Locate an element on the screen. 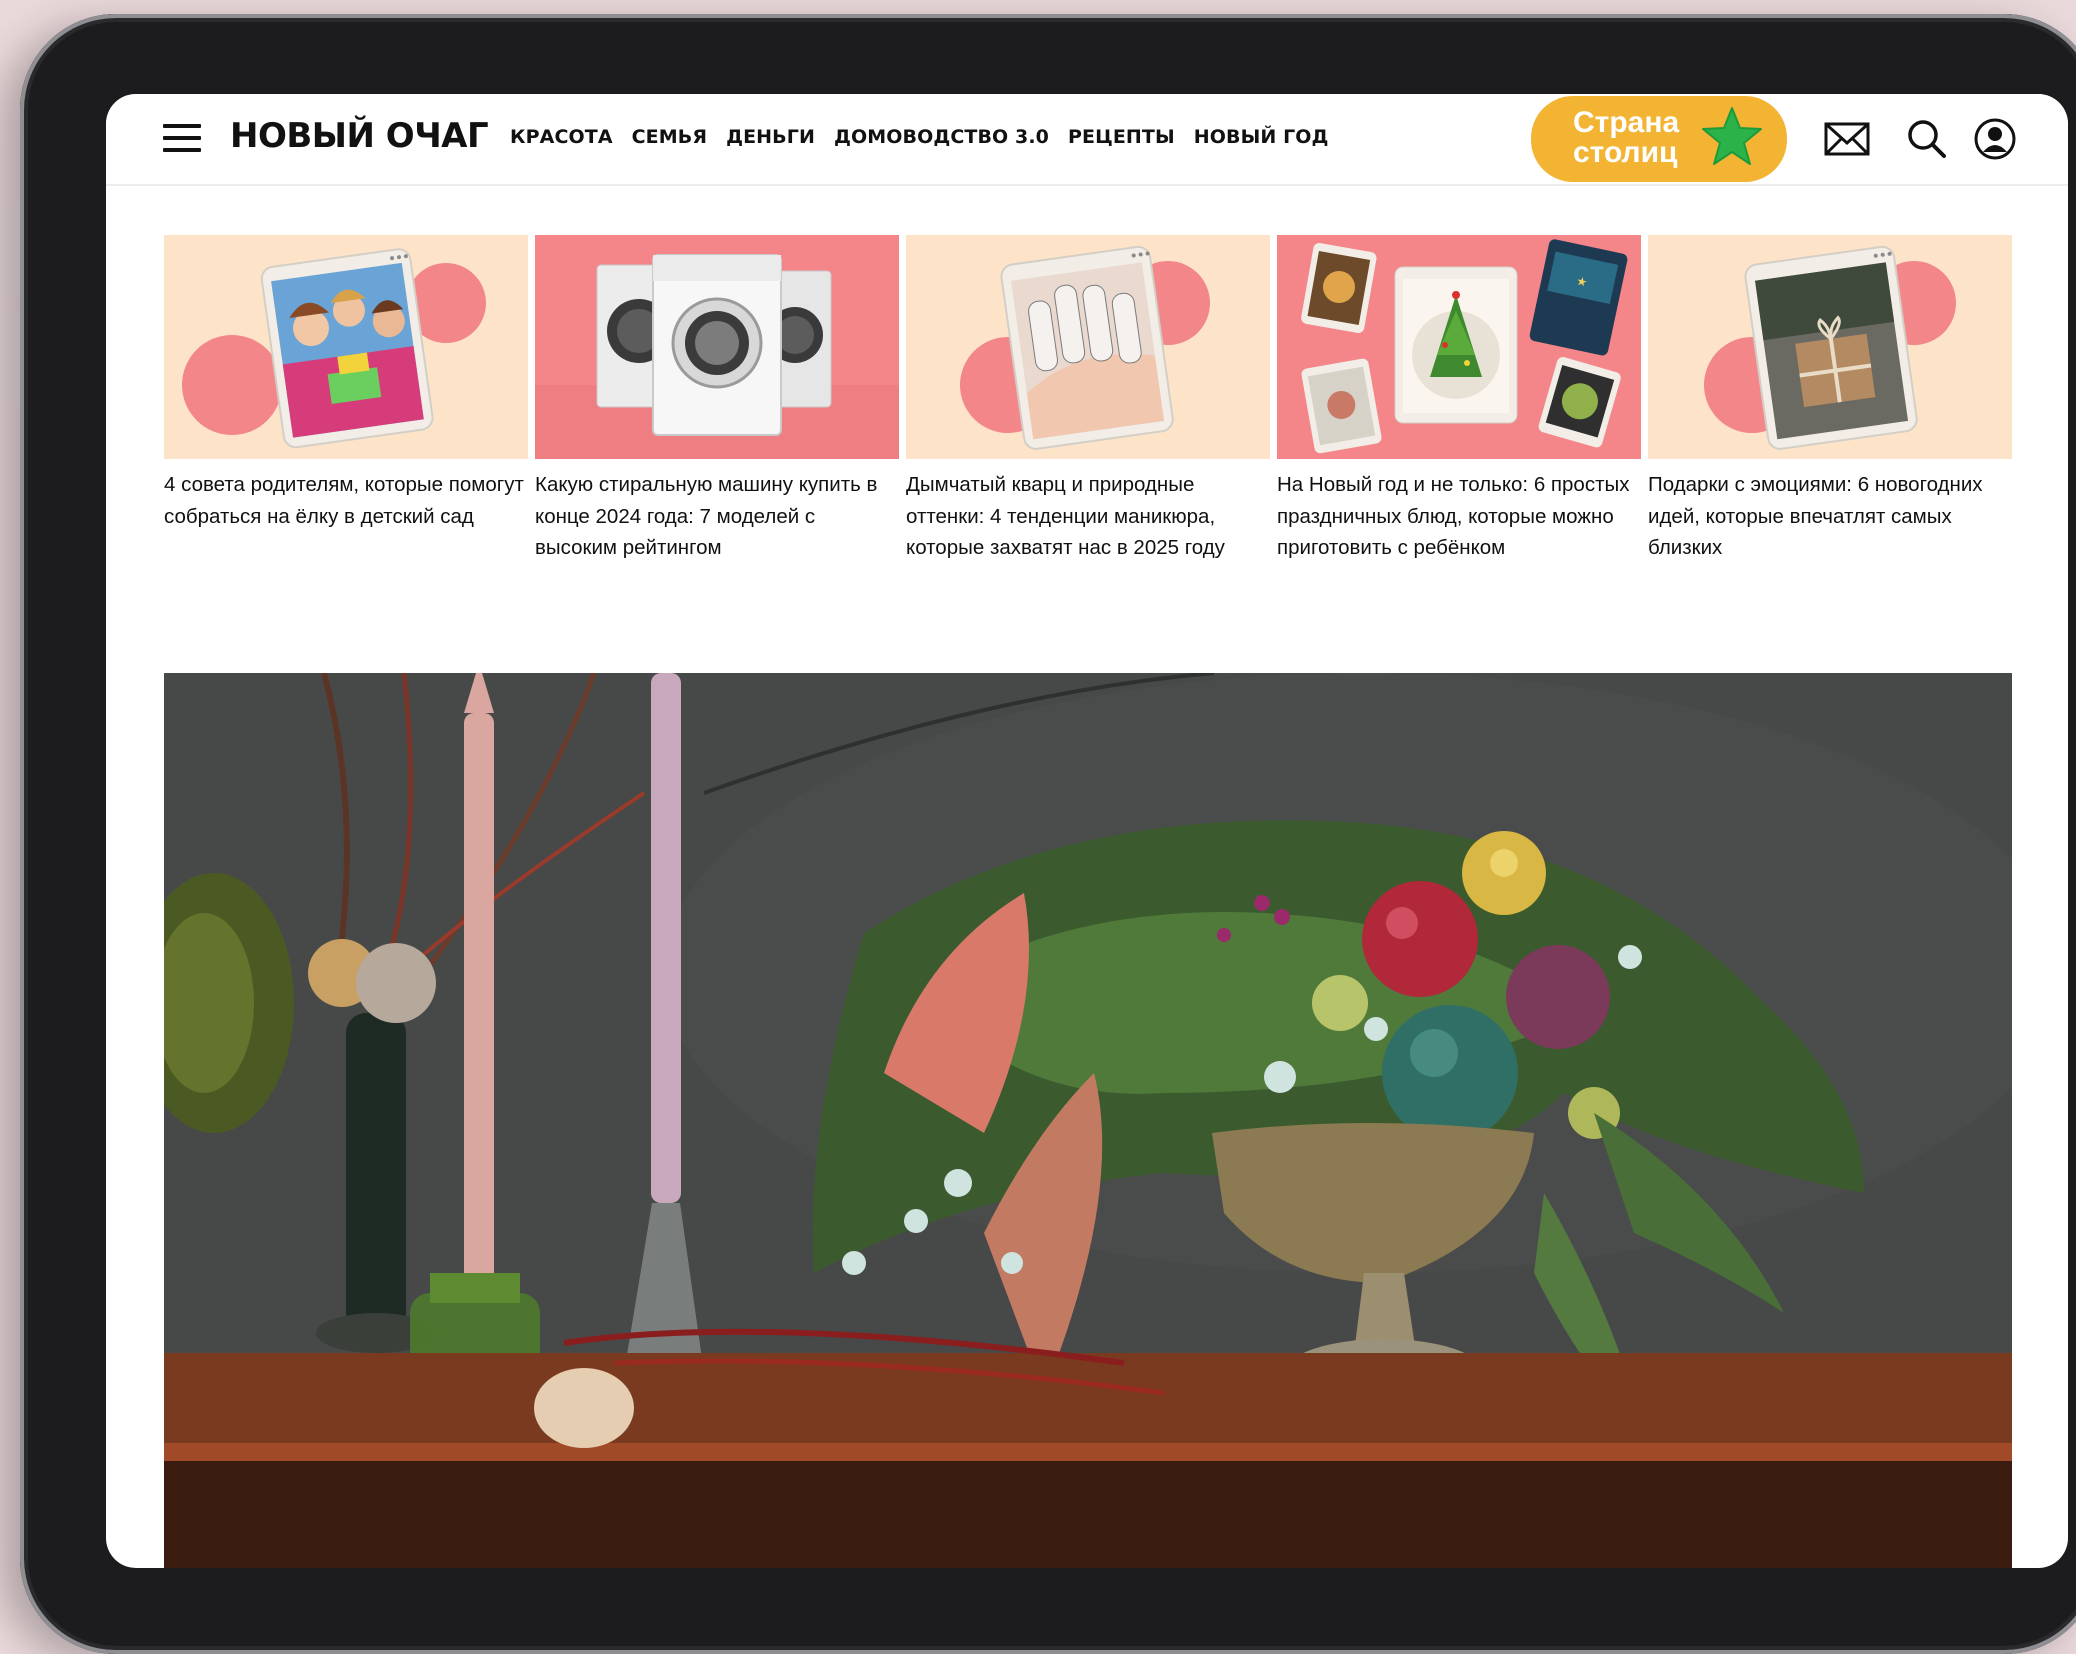  star-icon is located at coordinates (1732, 136).